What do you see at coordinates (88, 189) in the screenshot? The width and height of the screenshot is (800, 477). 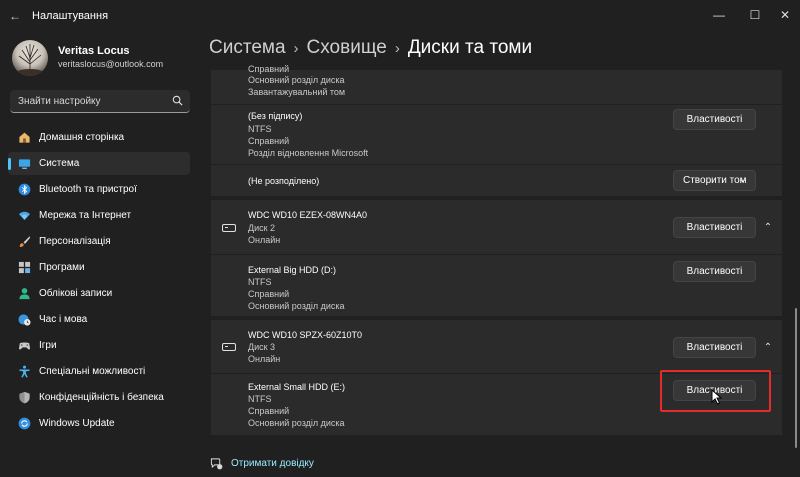 I see `sidebar-item-label: Bluetooth та пристрої` at bounding box center [88, 189].